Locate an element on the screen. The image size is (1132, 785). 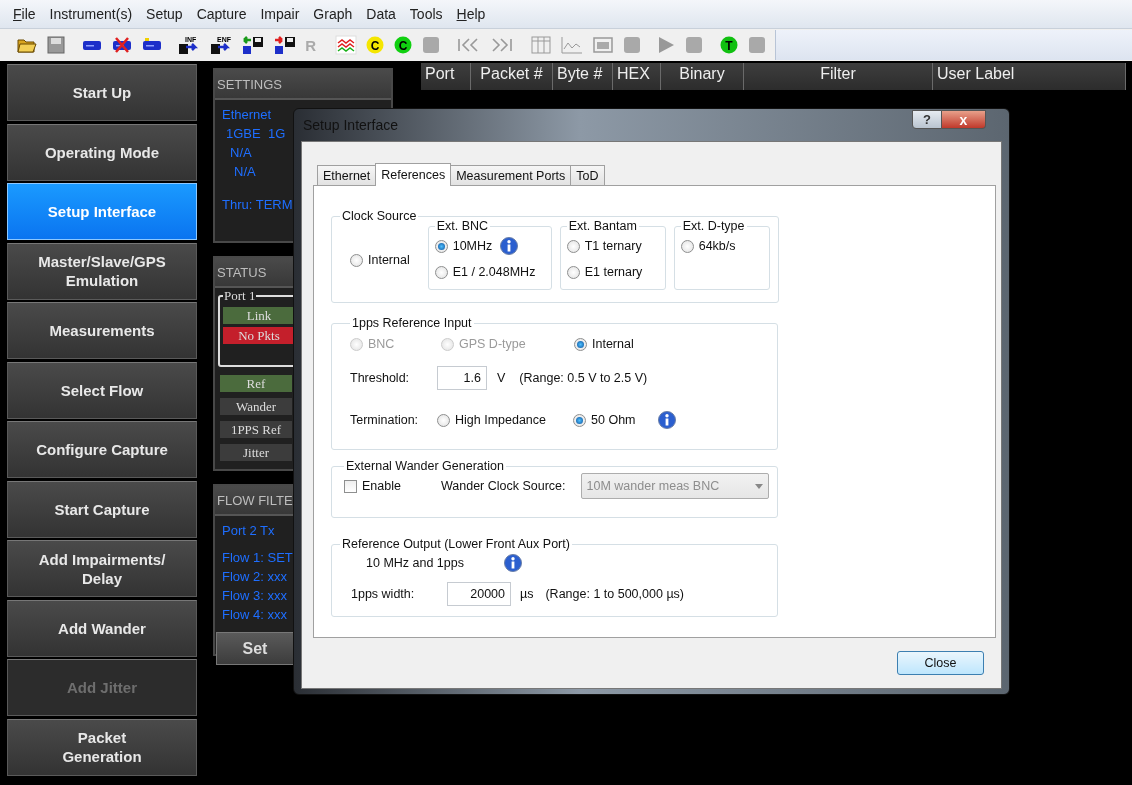
checkbox: Enable is located at coordinates (372, 486).